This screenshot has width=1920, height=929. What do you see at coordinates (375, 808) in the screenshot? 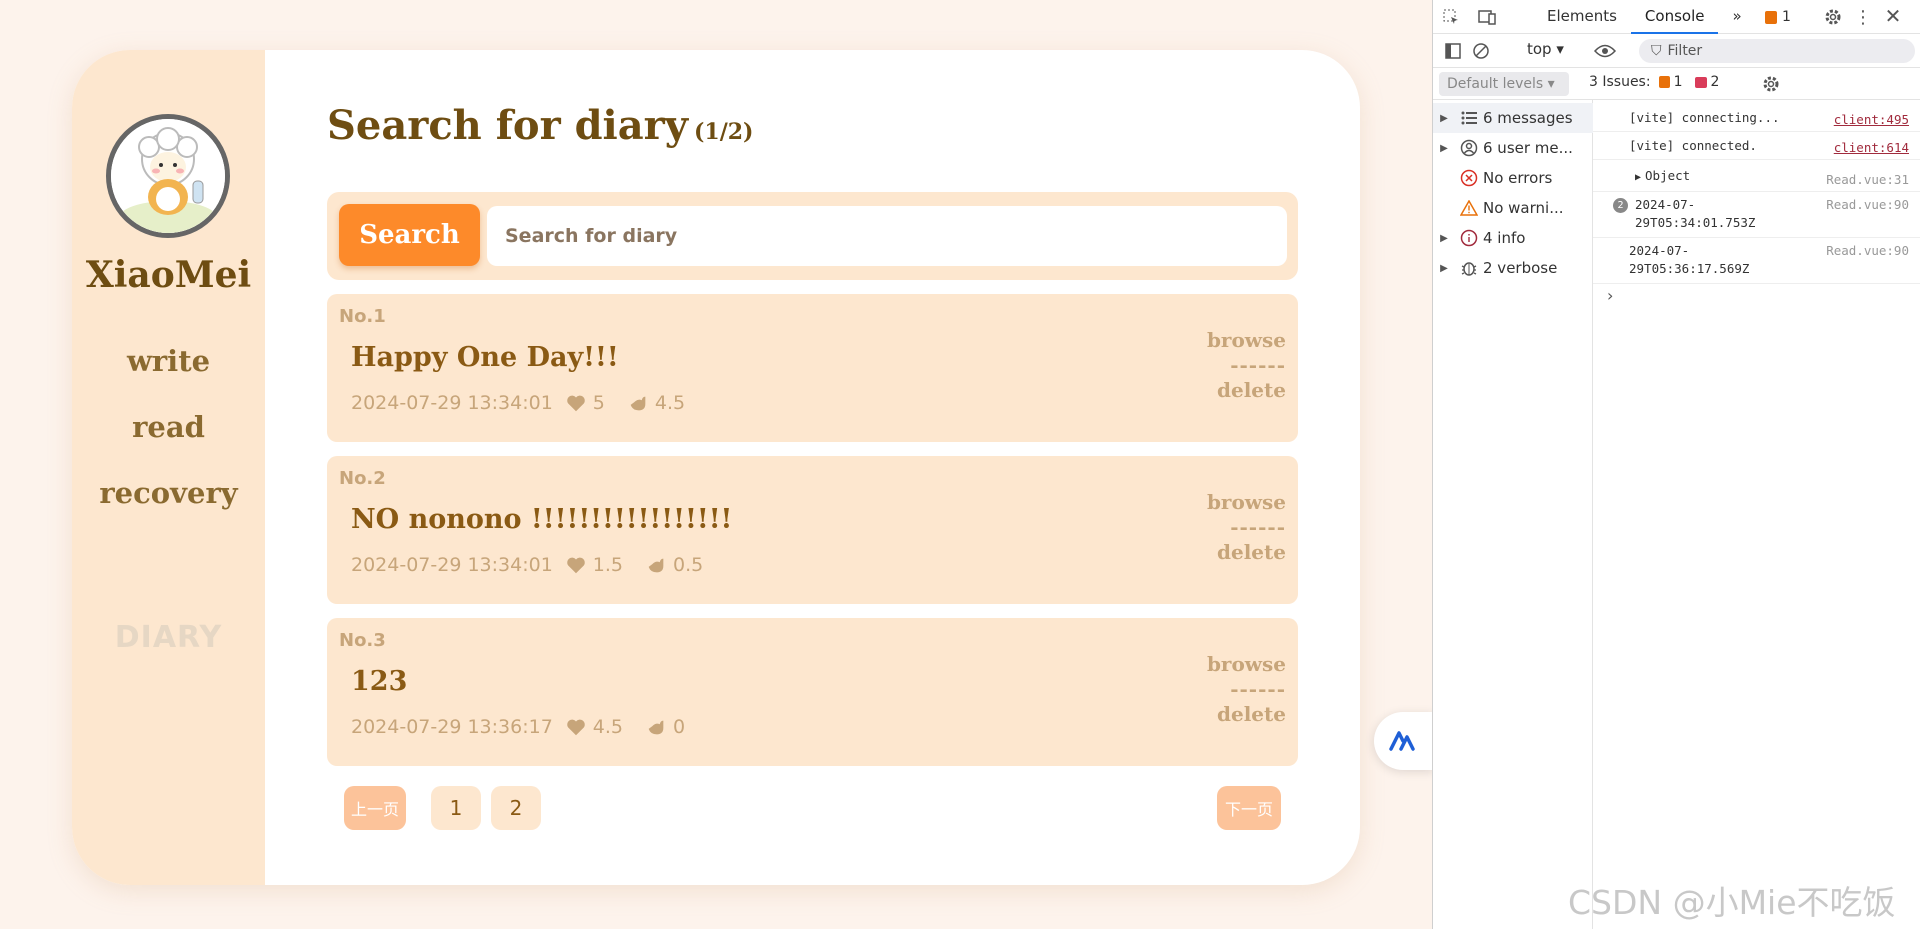
I see `prev-page-button: 上一页` at bounding box center [375, 808].